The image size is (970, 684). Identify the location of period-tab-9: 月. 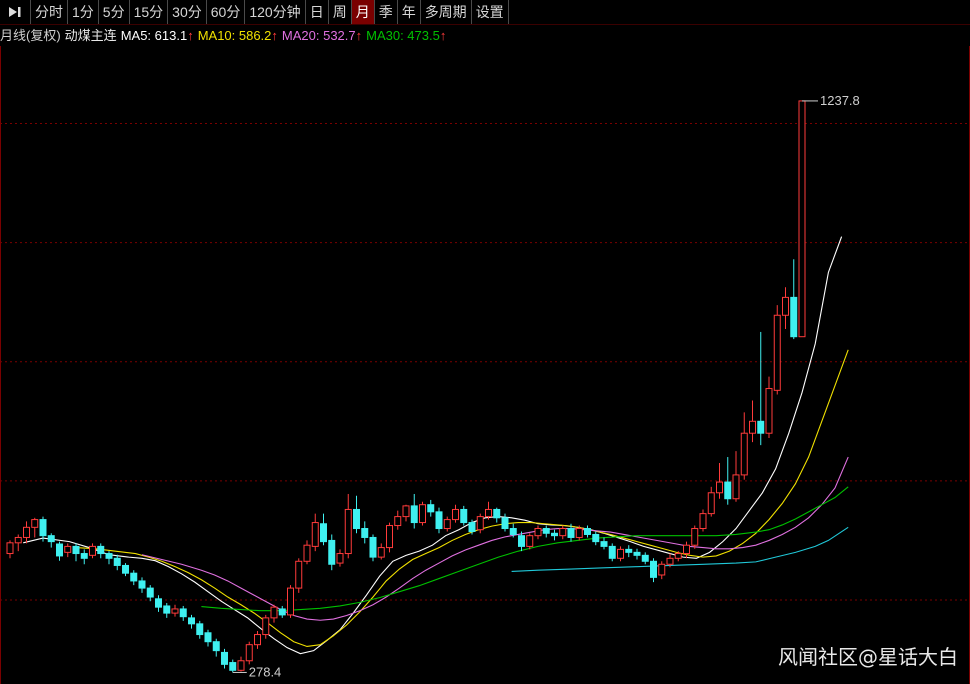
(363, 12).